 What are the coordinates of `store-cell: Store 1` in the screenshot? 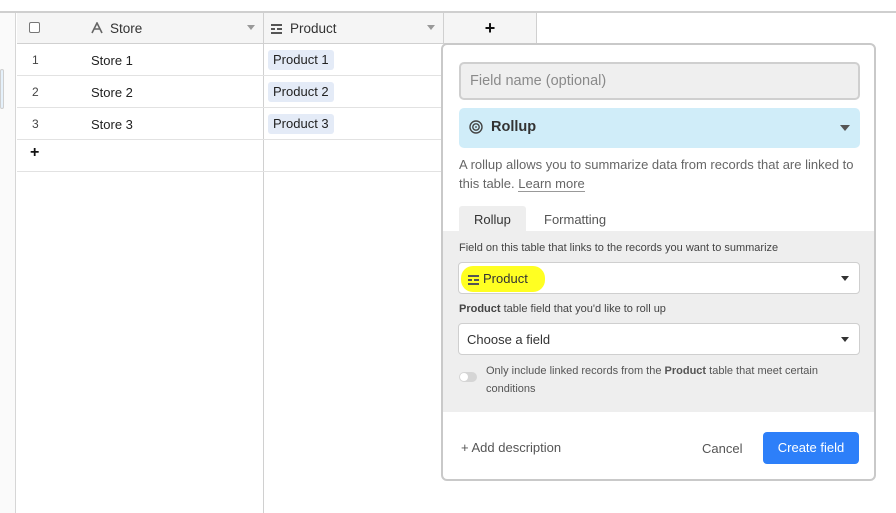 It's located at (112, 60).